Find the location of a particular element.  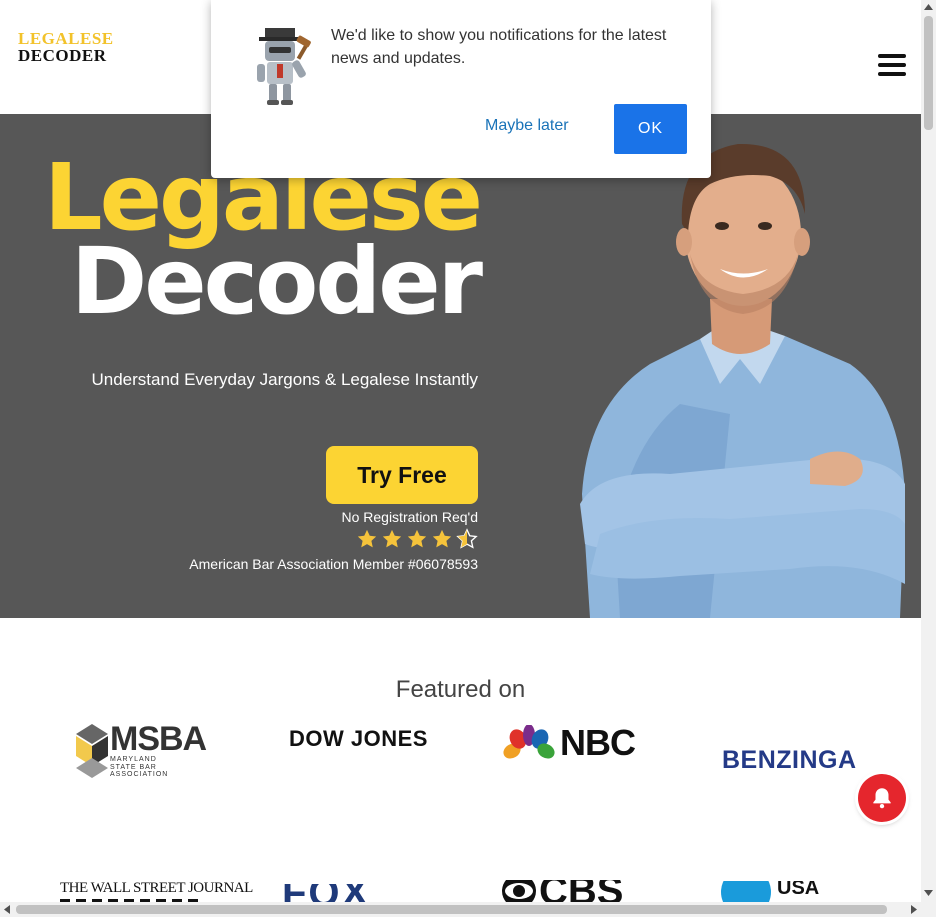

scroll-right-arrow-icon is located at coordinates (914, 909).